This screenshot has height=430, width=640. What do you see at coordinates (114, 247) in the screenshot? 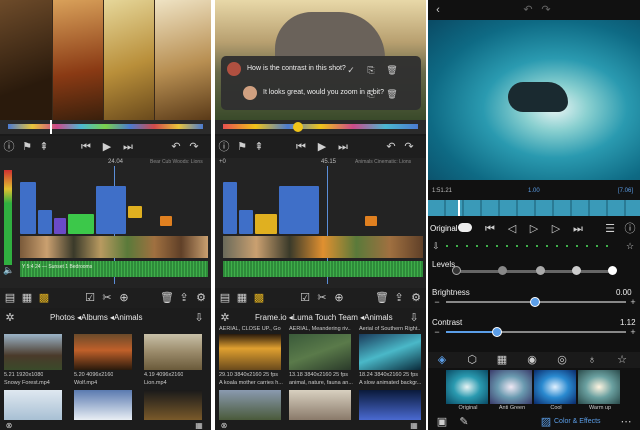
I see `video-track` at bounding box center [114, 247].